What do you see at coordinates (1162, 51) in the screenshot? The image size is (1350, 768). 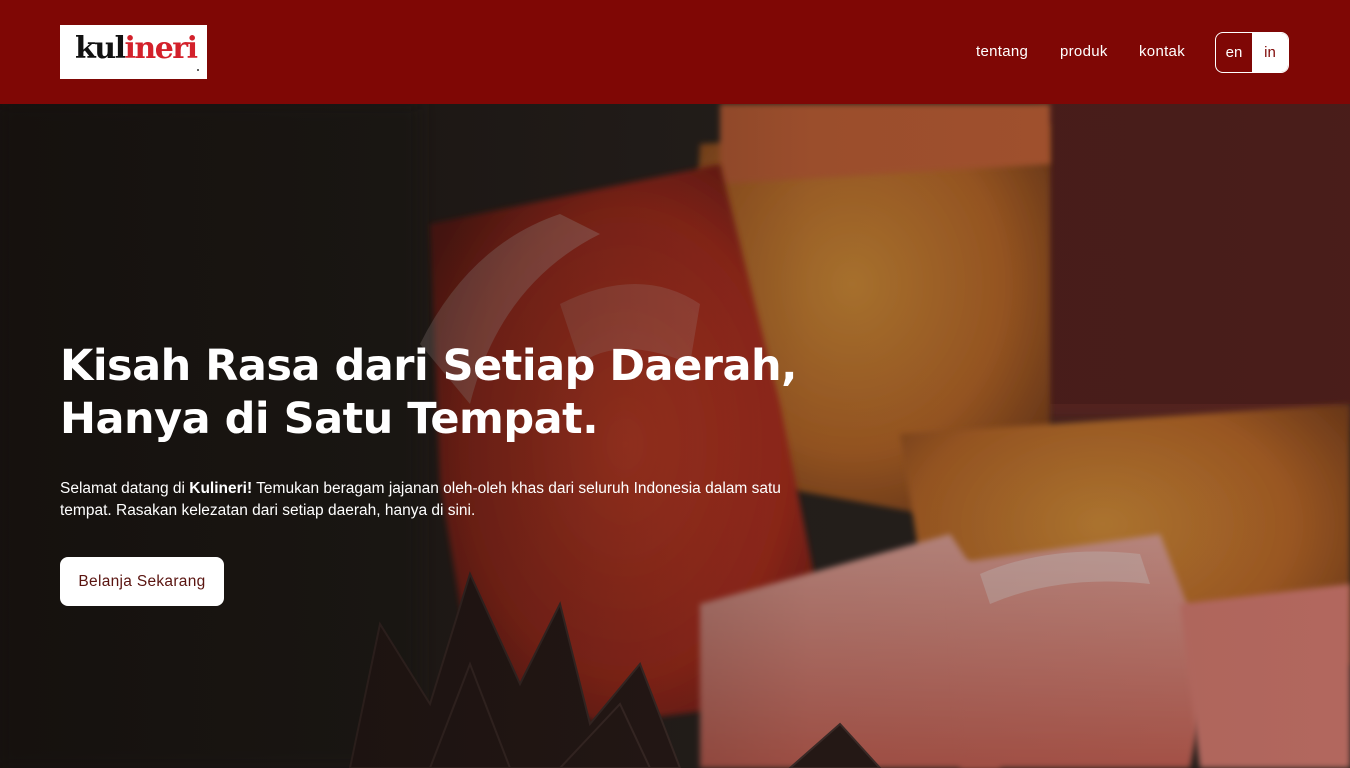 I see `nav-link-kontak: kontak` at bounding box center [1162, 51].